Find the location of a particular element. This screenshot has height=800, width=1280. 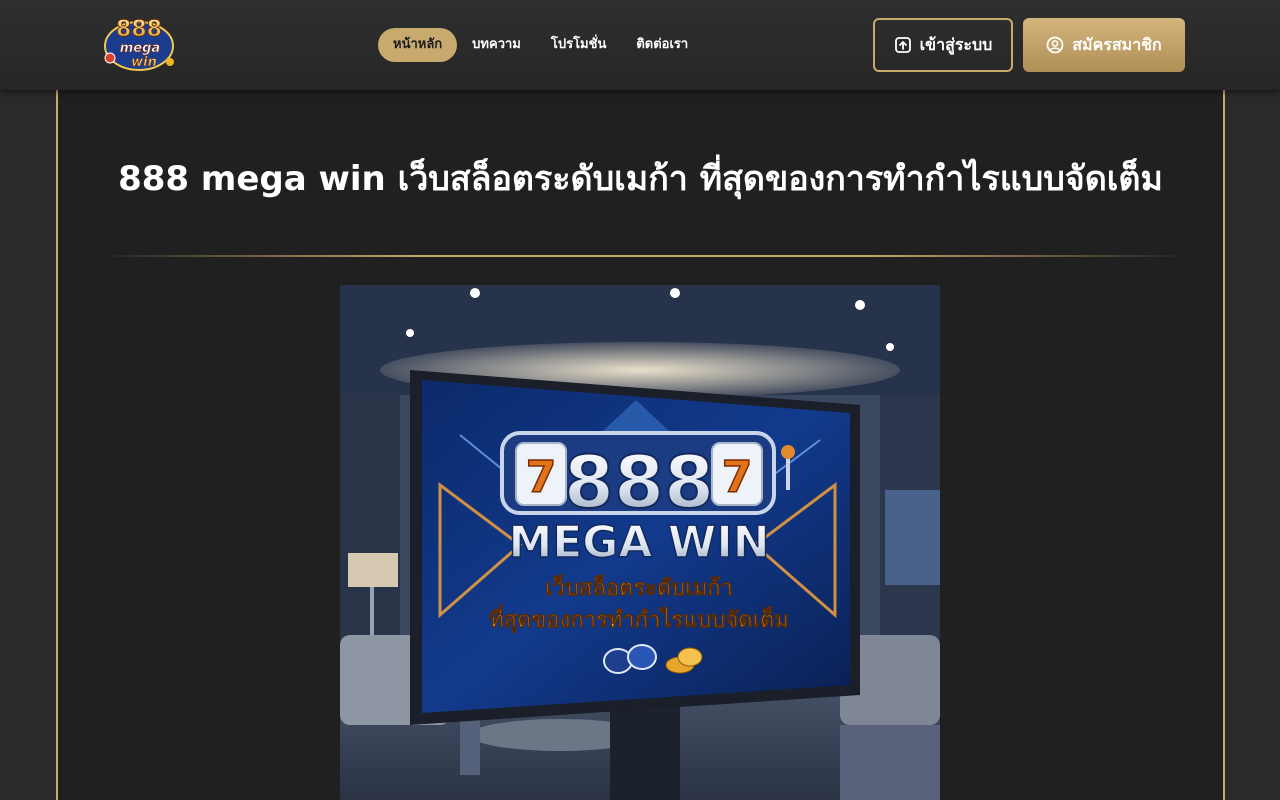

login-button: เข้าสู่ระบบ is located at coordinates (943, 45).